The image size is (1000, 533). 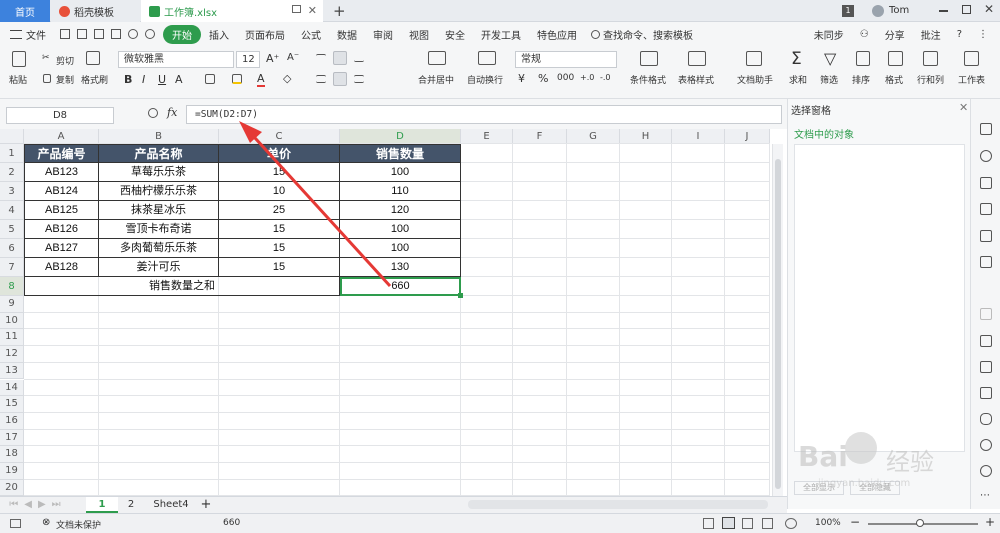 What do you see at coordinates (990, 522) in the screenshot?
I see `zoom-in-button: +` at bounding box center [990, 522].